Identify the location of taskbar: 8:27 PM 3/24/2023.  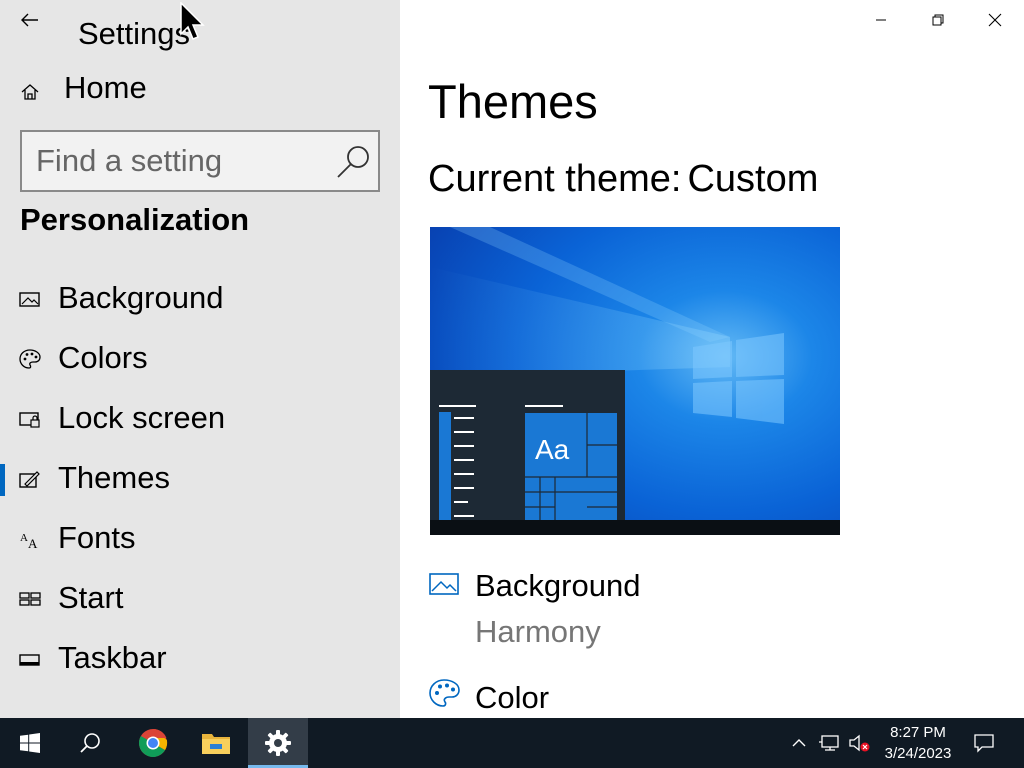
(512, 743).